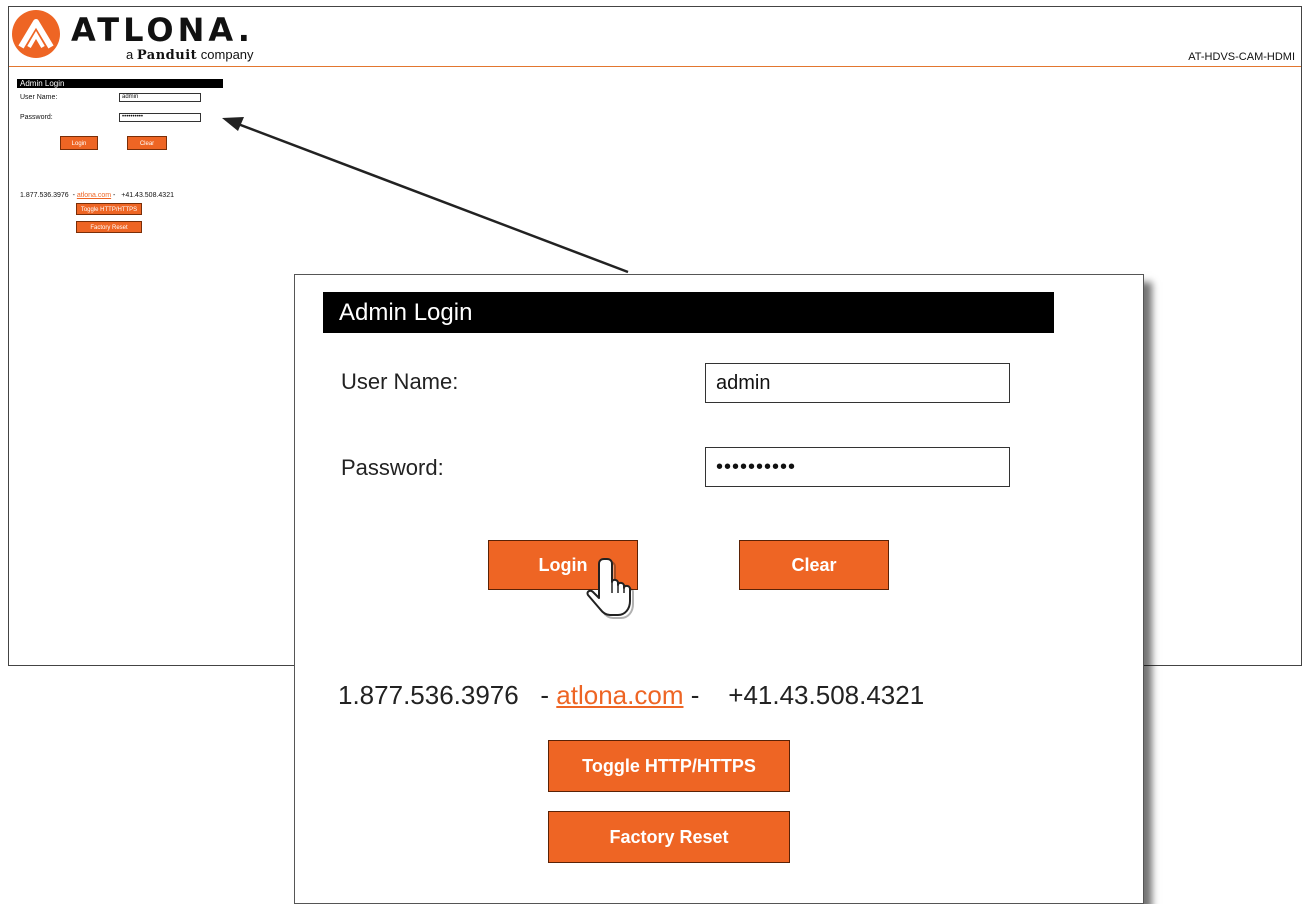 Image resolution: width=1303 pixels, height=904 pixels. What do you see at coordinates (655, 66) in the screenshot?
I see `header-divider` at bounding box center [655, 66].